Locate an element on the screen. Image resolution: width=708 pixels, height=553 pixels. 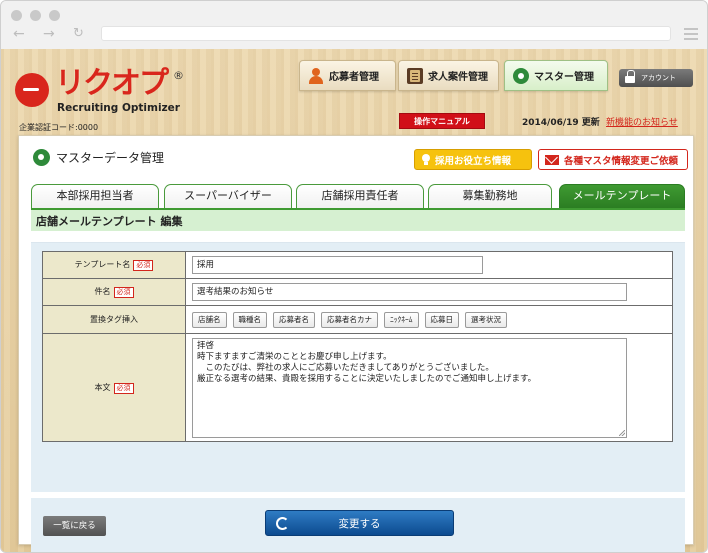
change-request-button: 各種マスタ情報変更ご依頼 is located at coordinates (613, 159).